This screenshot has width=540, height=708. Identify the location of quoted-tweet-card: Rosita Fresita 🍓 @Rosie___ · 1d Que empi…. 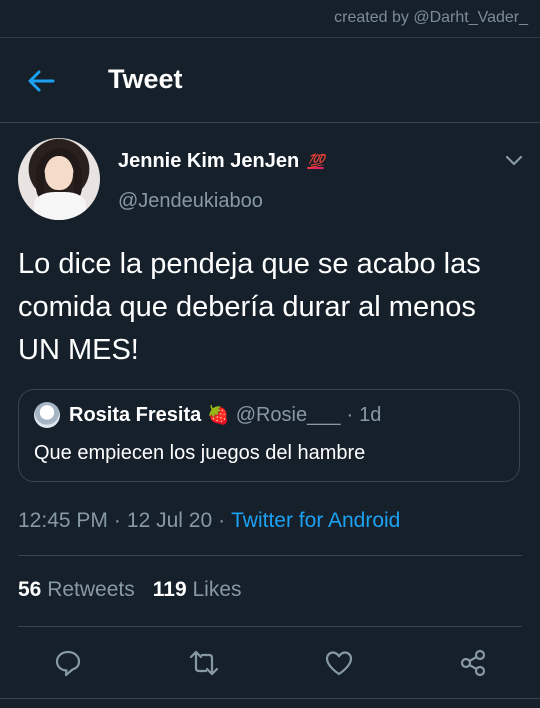
(269, 435).